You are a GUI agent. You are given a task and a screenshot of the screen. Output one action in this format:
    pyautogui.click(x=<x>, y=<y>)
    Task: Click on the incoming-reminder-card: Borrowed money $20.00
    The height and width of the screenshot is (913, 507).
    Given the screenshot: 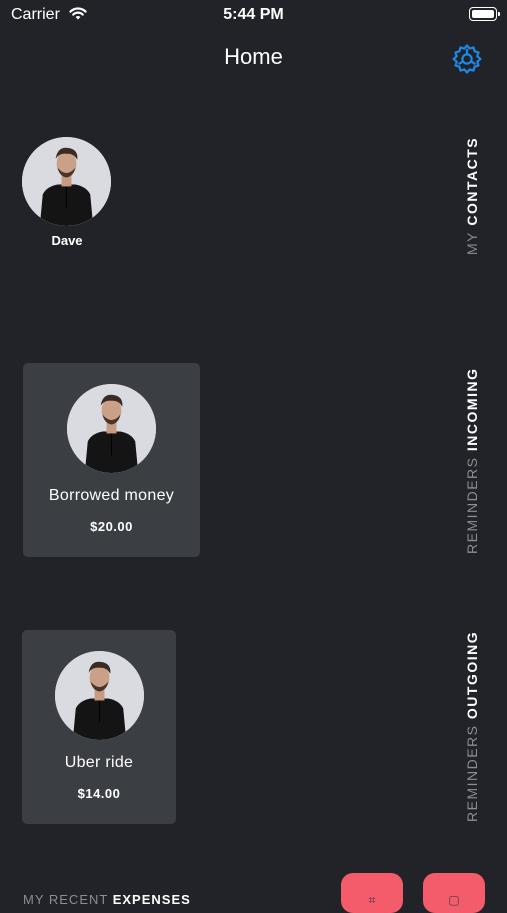 What is the action you would take?
    pyautogui.click(x=111, y=460)
    